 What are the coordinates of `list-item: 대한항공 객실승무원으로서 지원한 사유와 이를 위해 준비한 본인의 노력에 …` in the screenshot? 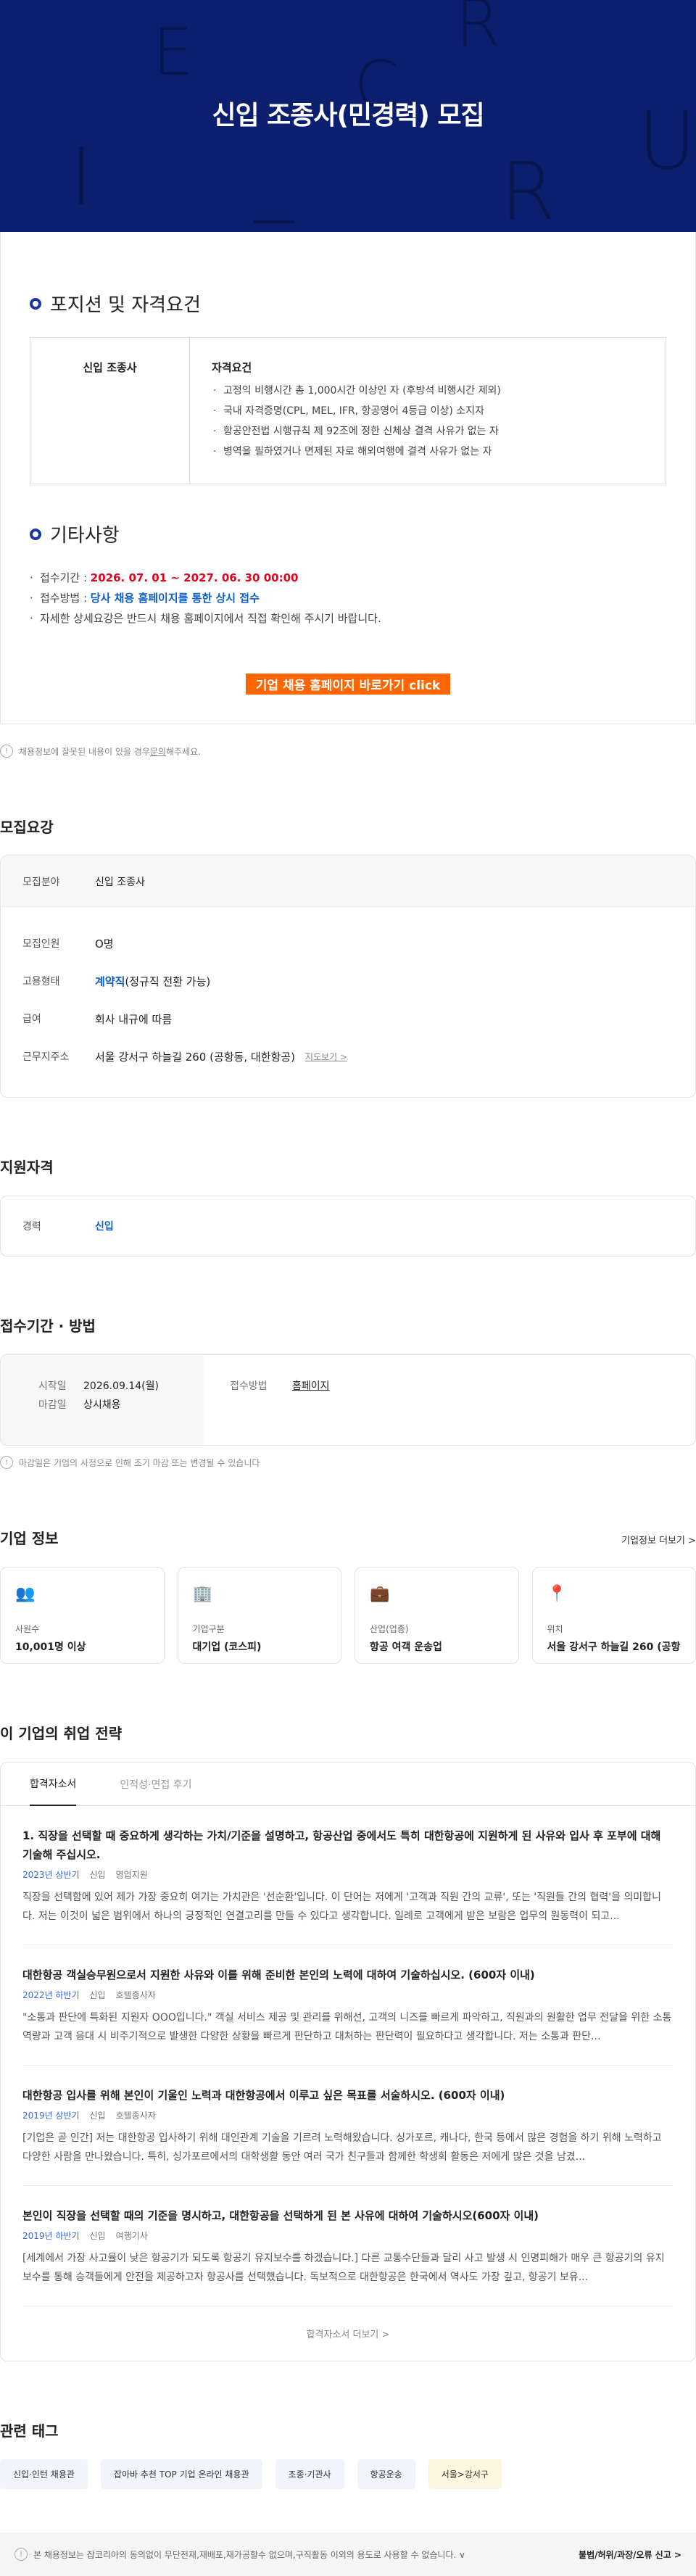 It's located at (348, 2006).